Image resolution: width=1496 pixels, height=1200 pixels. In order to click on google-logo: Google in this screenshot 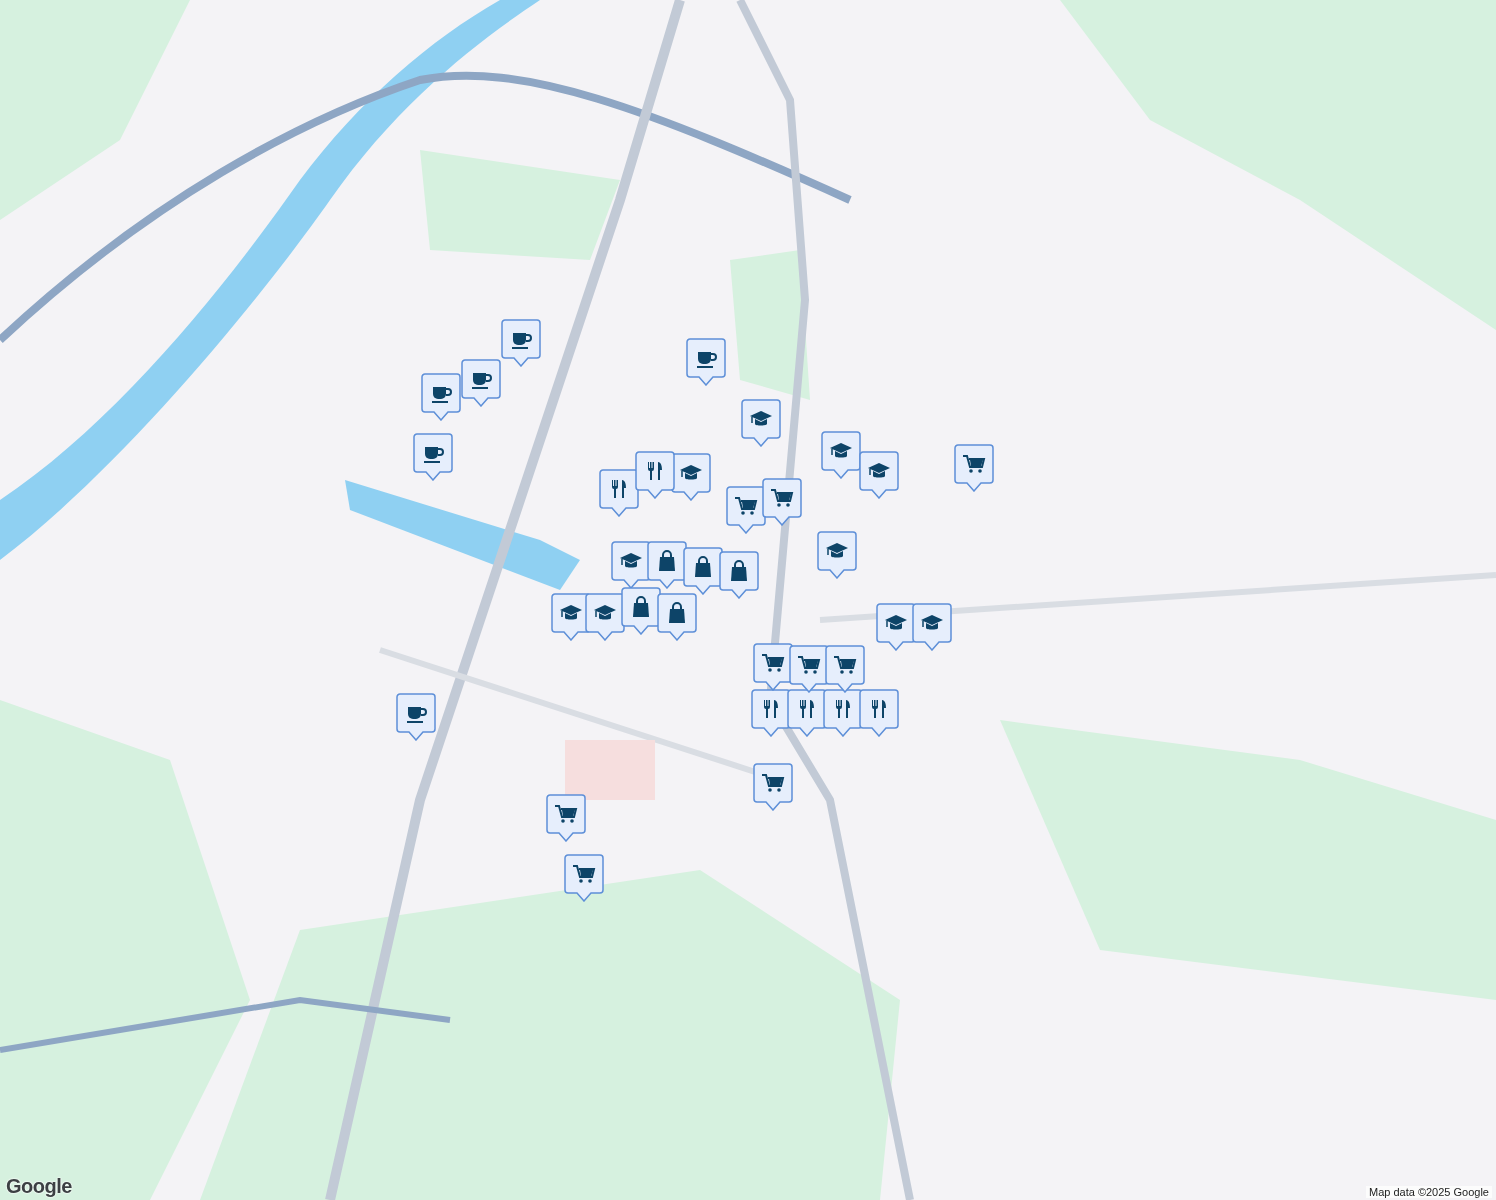, I will do `click(39, 1186)`.